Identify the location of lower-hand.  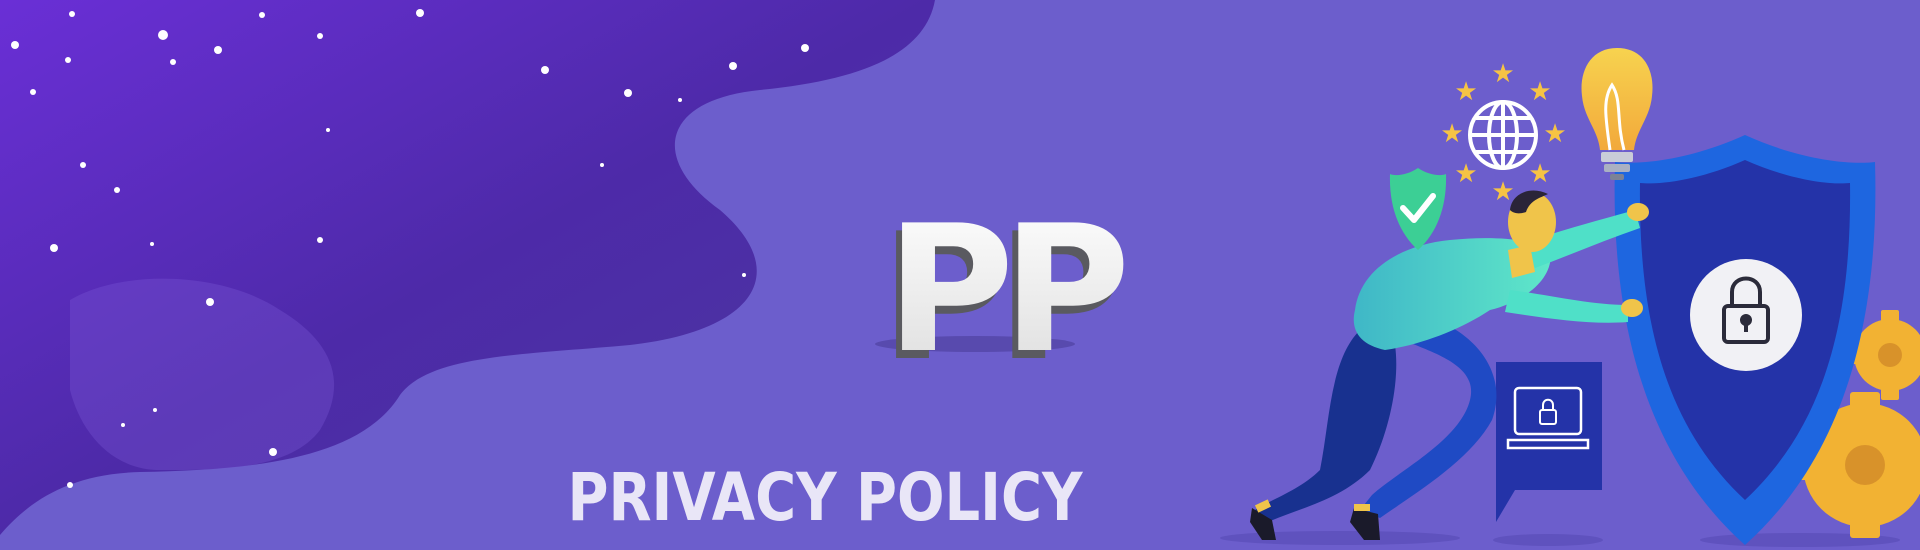
(1632, 308).